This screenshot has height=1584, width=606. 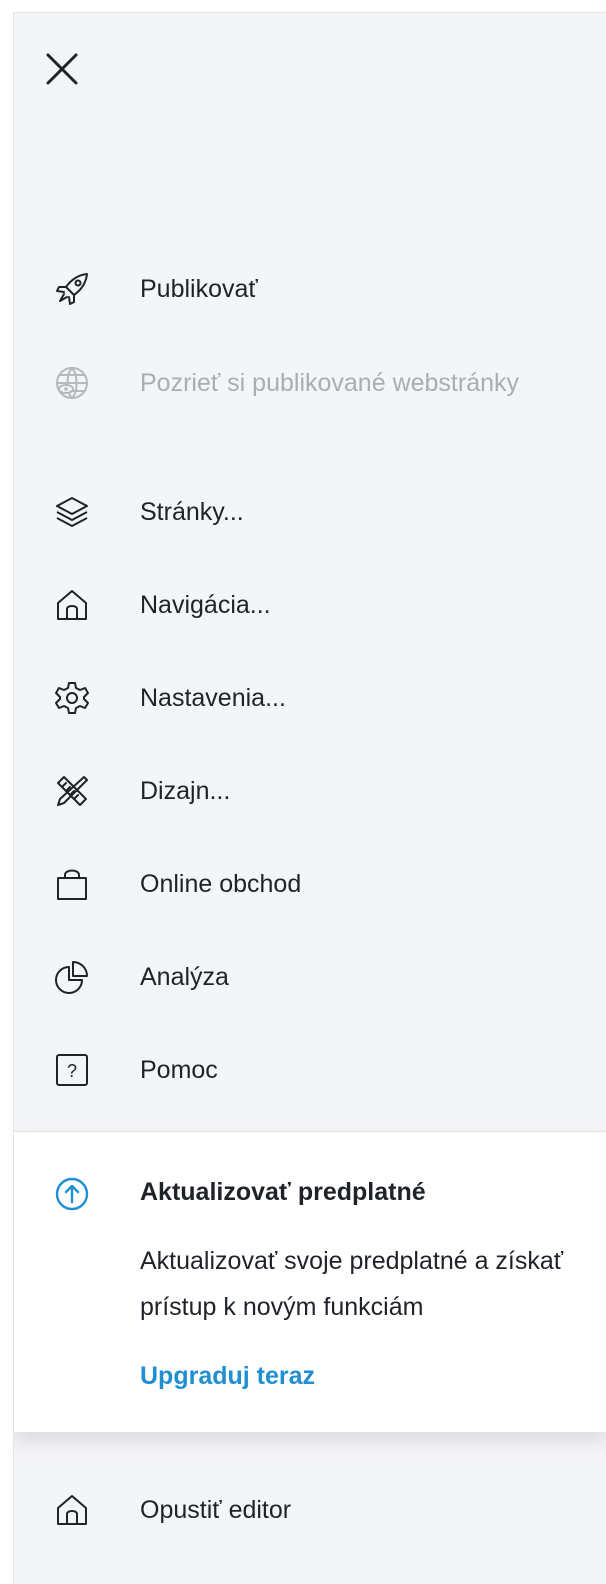 I want to click on close-icon, so click(x=62, y=69).